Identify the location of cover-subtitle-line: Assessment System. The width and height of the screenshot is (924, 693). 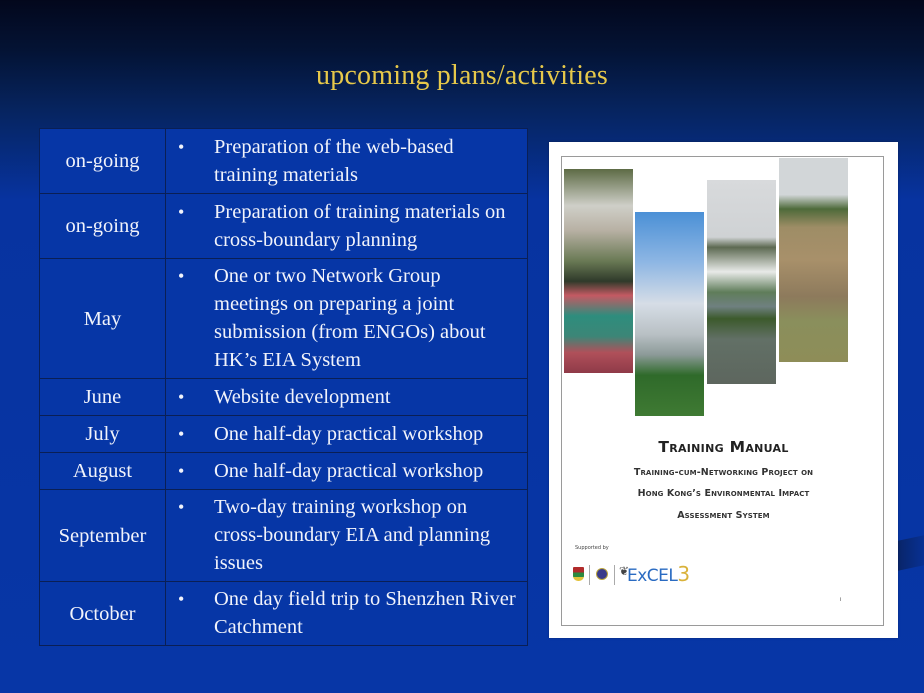
(723, 515).